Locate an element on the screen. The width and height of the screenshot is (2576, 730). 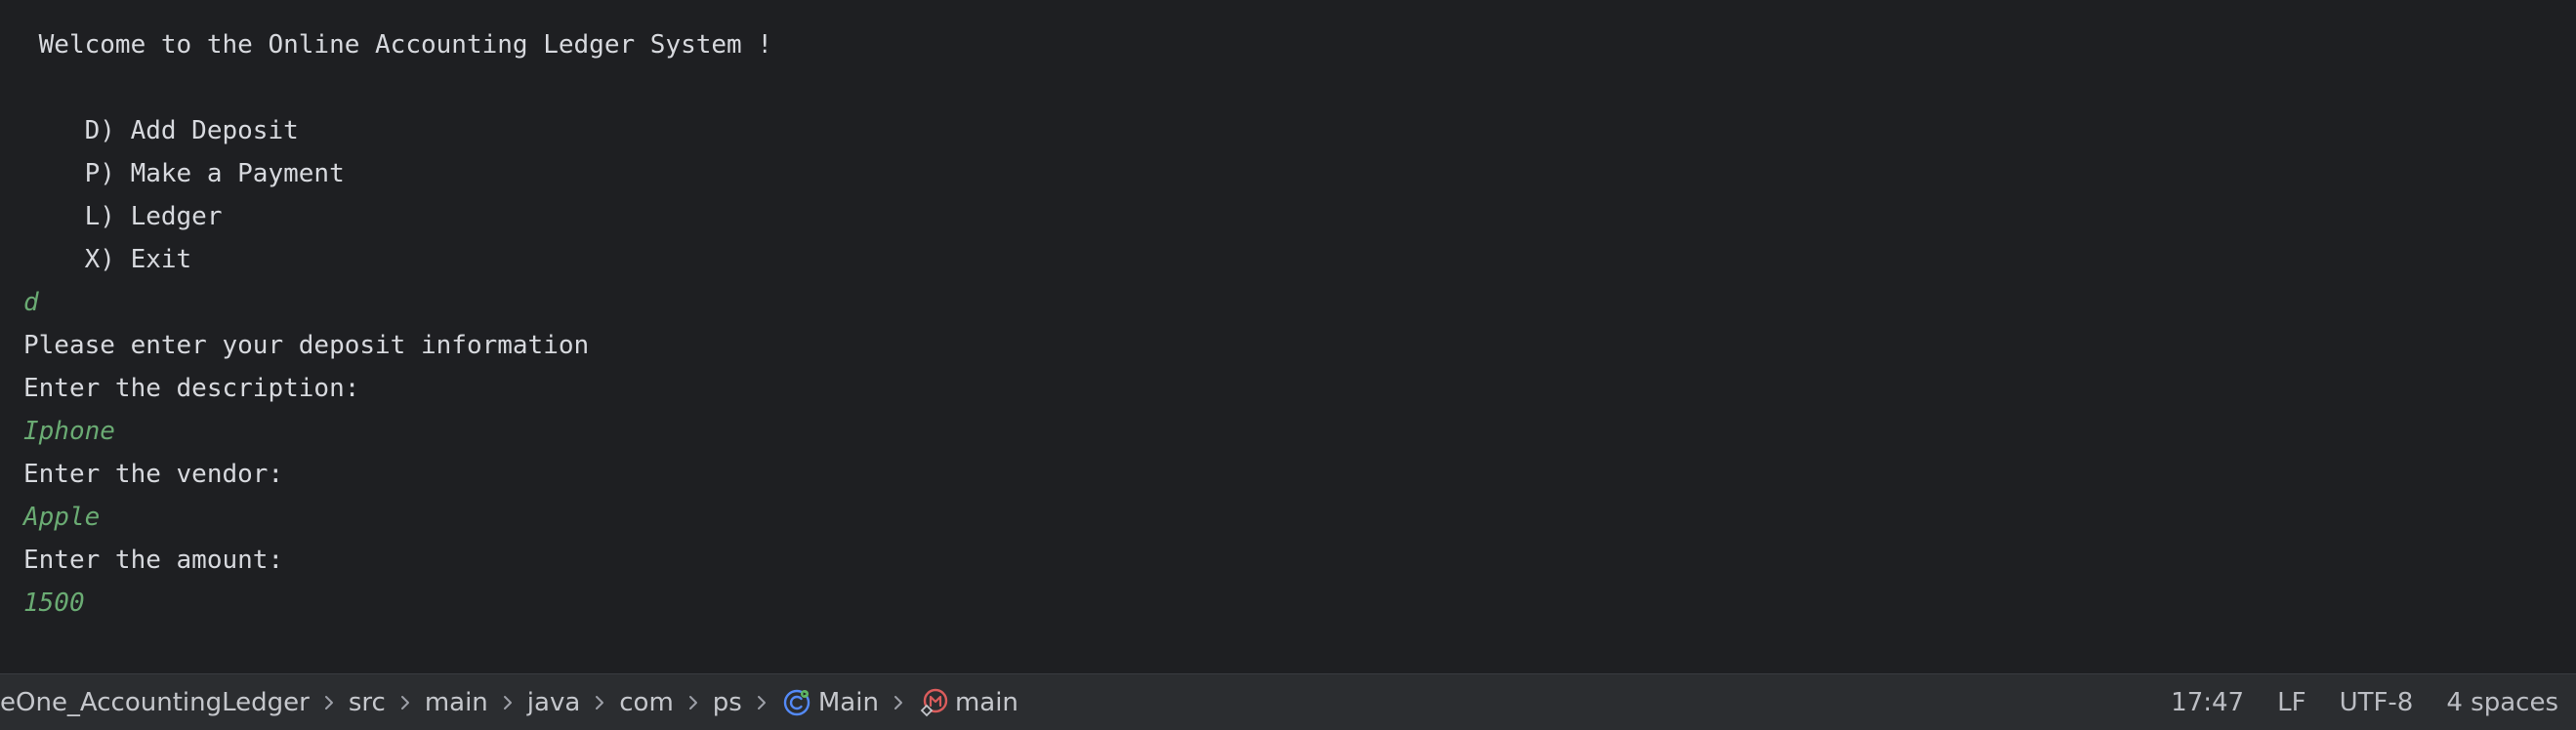
breadcrumb-item-src: src is located at coordinates (367, 702).